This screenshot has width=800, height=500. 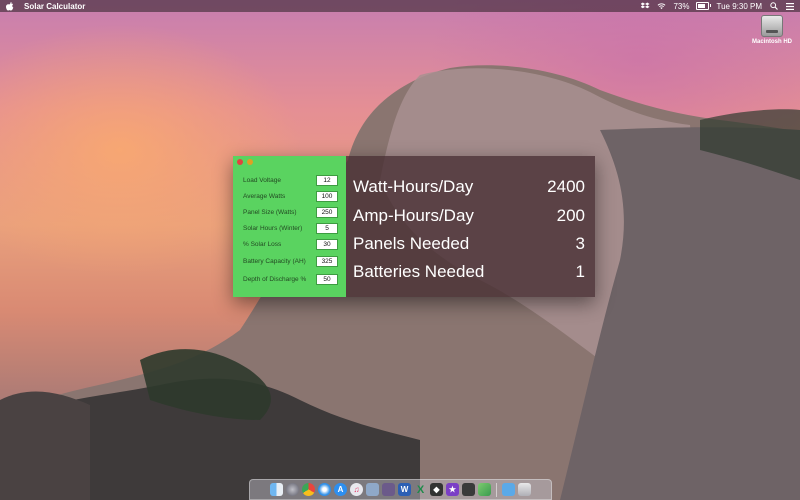 What do you see at coordinates (290, 196) in the screenshot?
I see `input-row-average-watts: Average Watts 100` at bounding box center [290, 196].